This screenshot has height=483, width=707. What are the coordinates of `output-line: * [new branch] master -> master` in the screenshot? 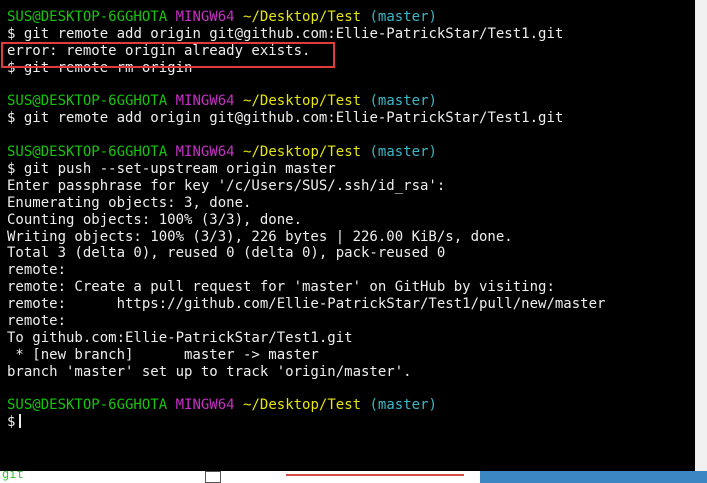 It's located at (163, 354).